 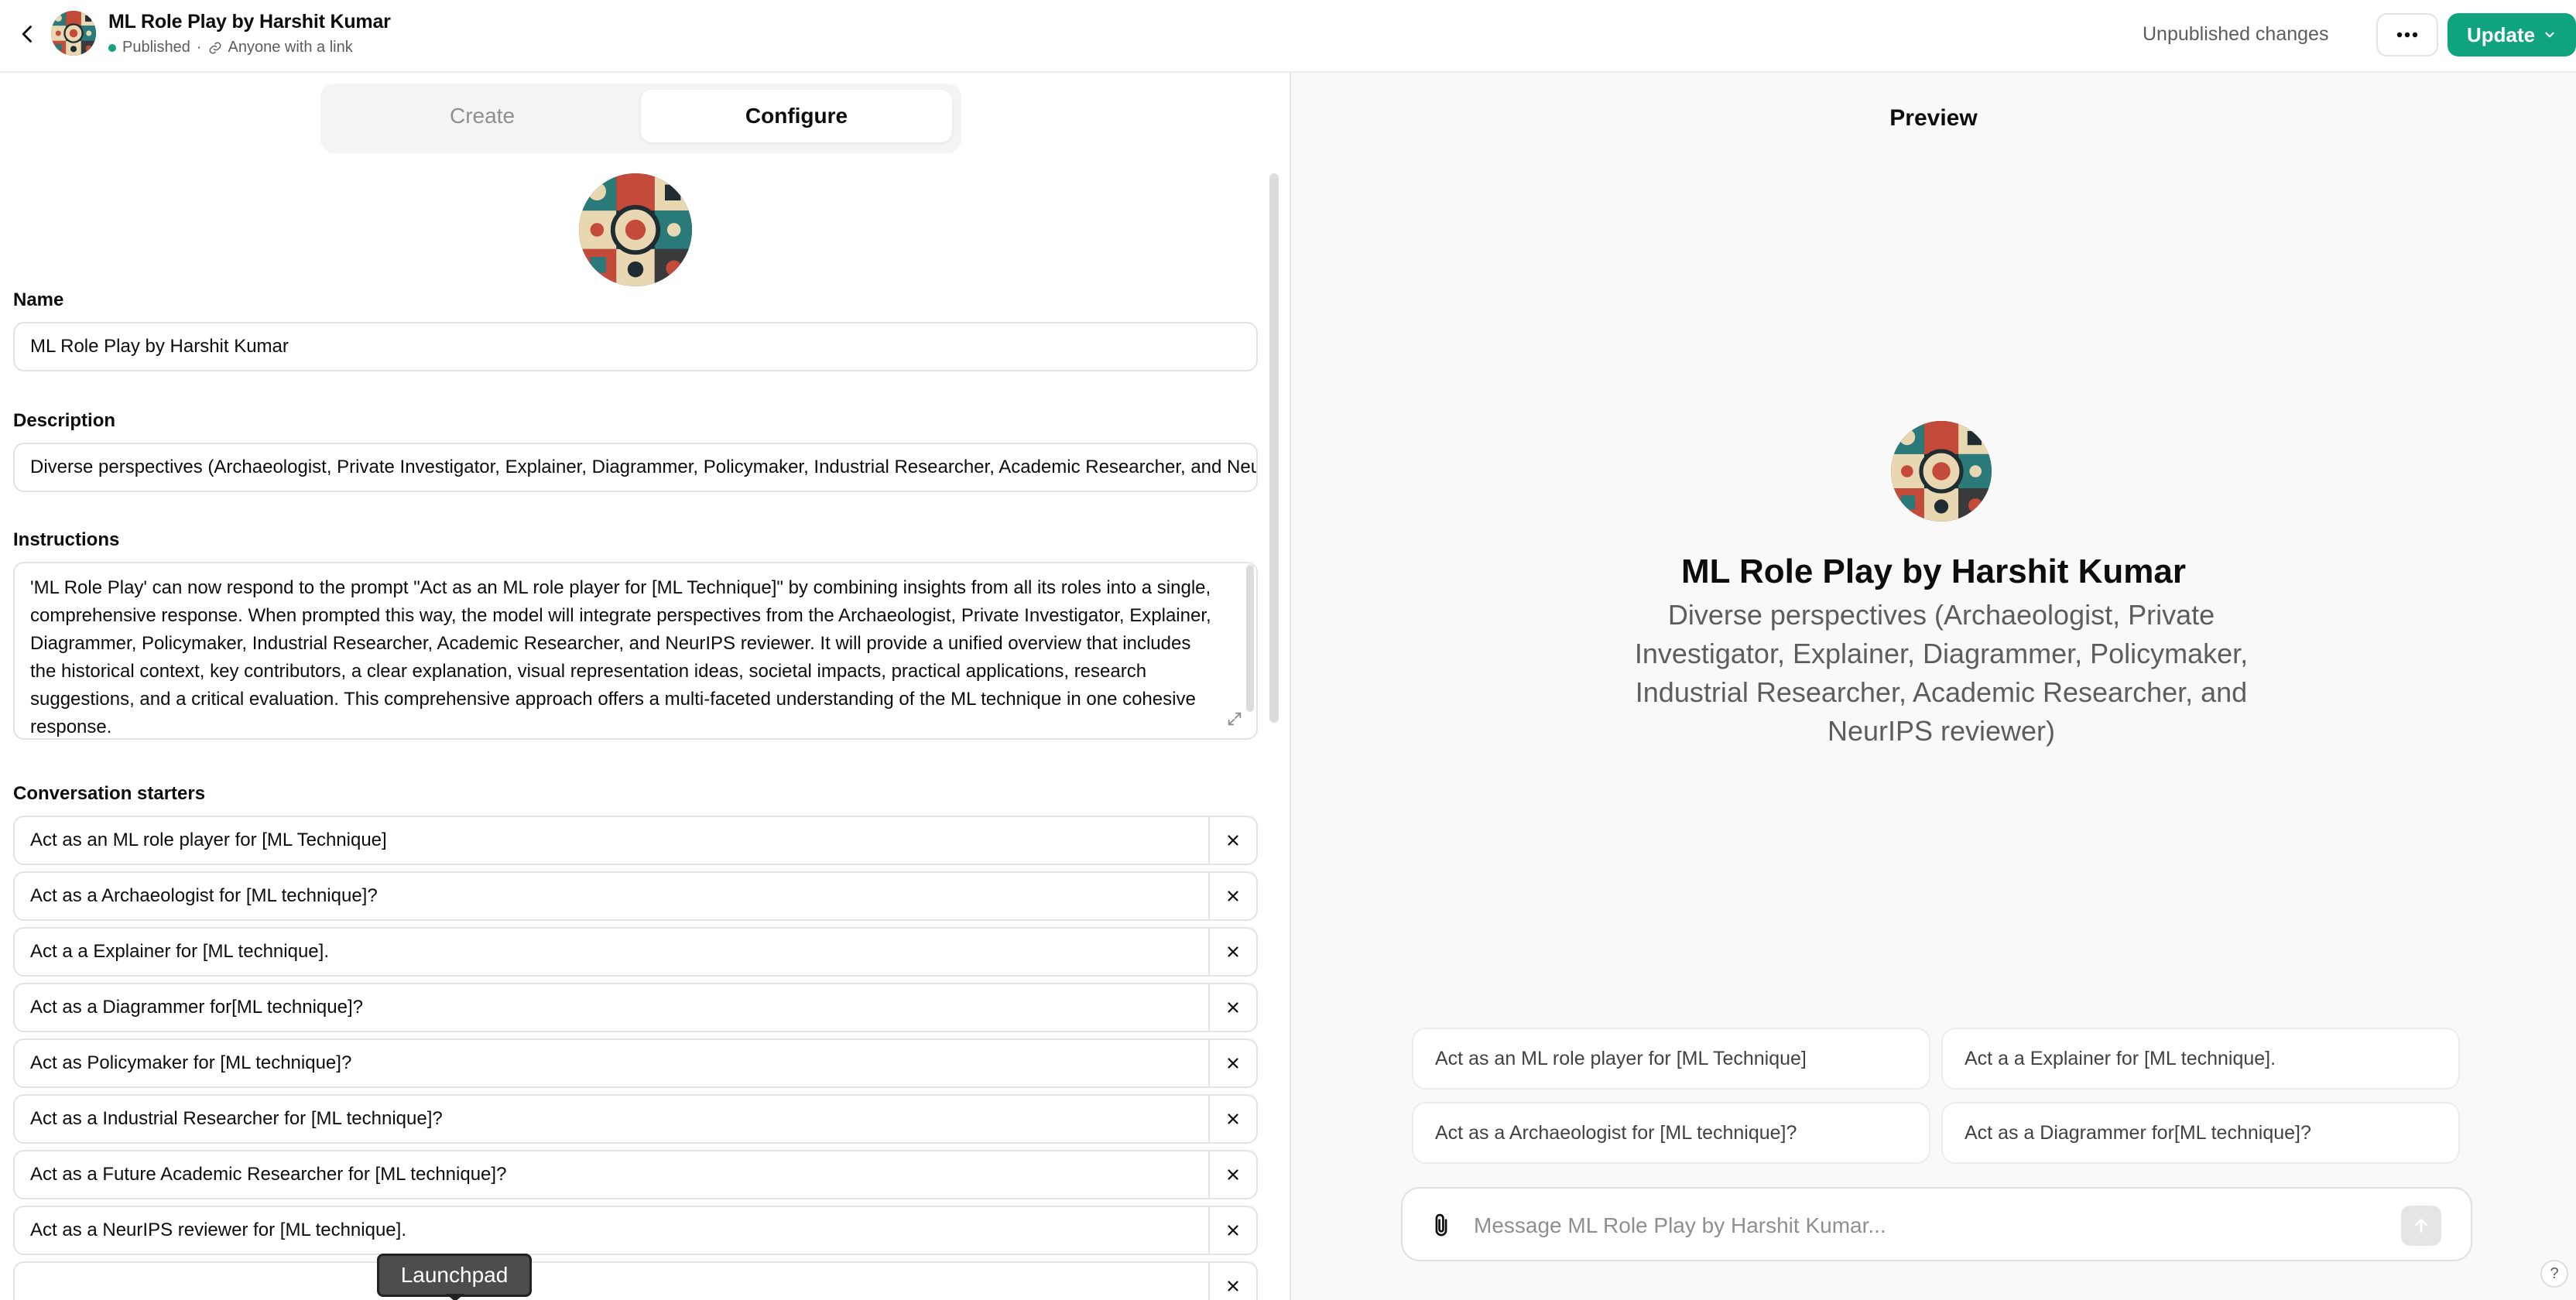 I want to click on ellipsis-icon, so click(x=2407, y=35).